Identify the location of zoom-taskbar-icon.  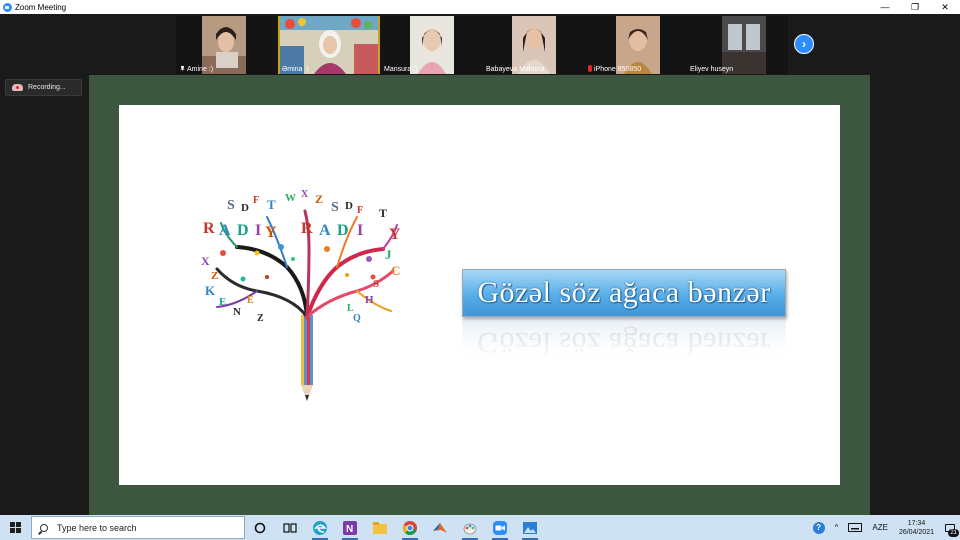
(500, 527).